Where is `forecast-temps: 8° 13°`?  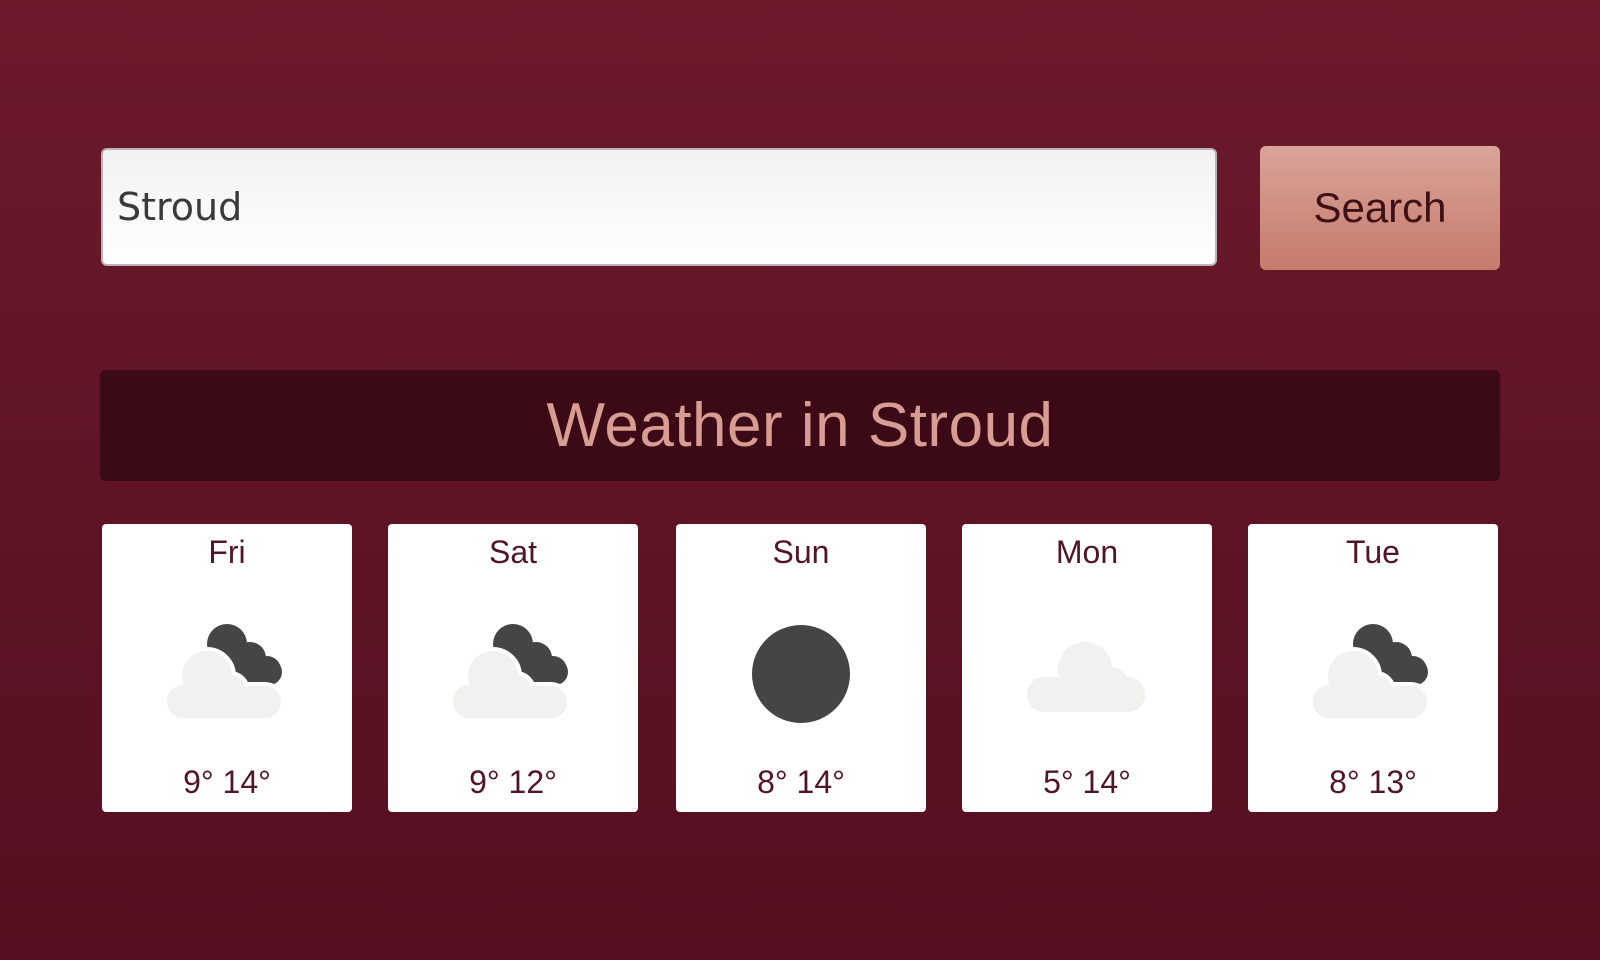
forecast-temps: 8° 13° is located at coordinates (1373, 782).